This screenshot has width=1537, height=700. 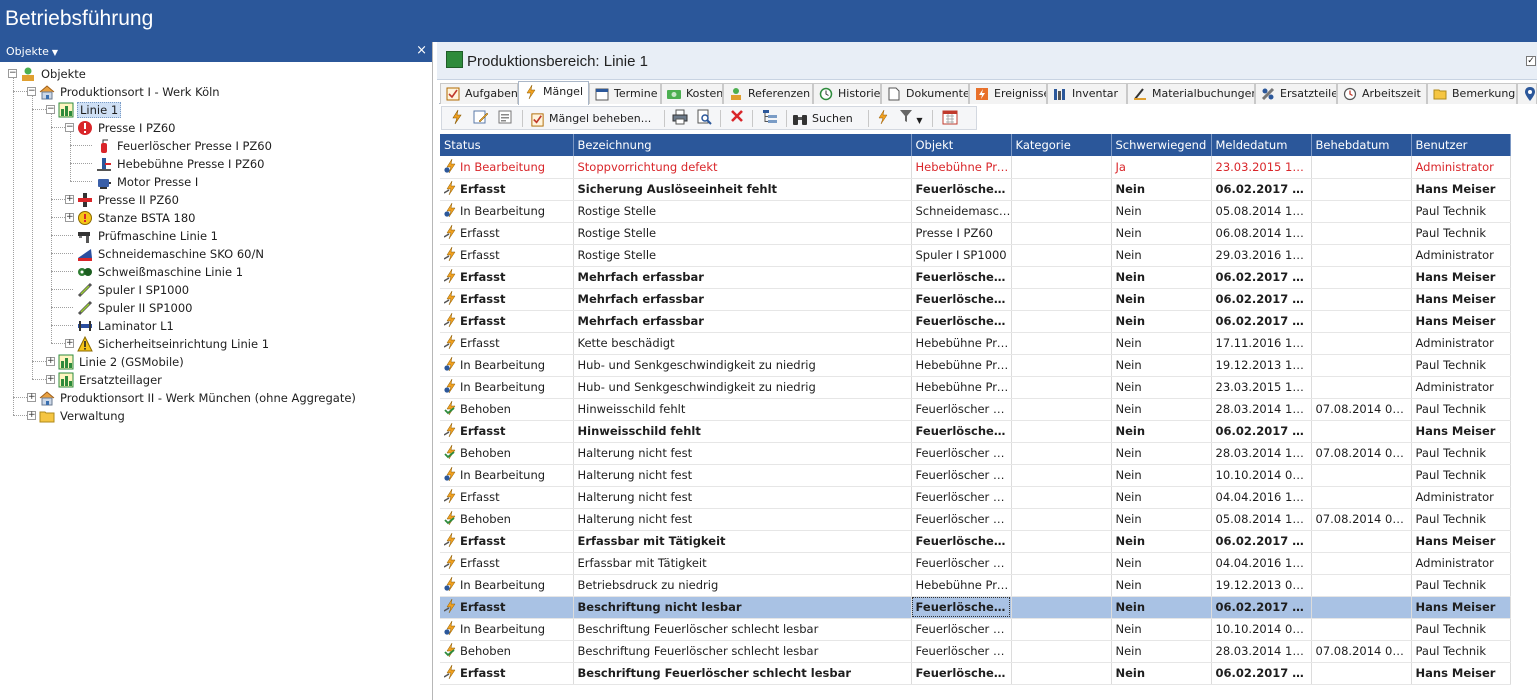 What do you see at coordinates (911, 118) in the screenshot?
I see `filter-dropdown: ▼` at bounding box center [911, 118].